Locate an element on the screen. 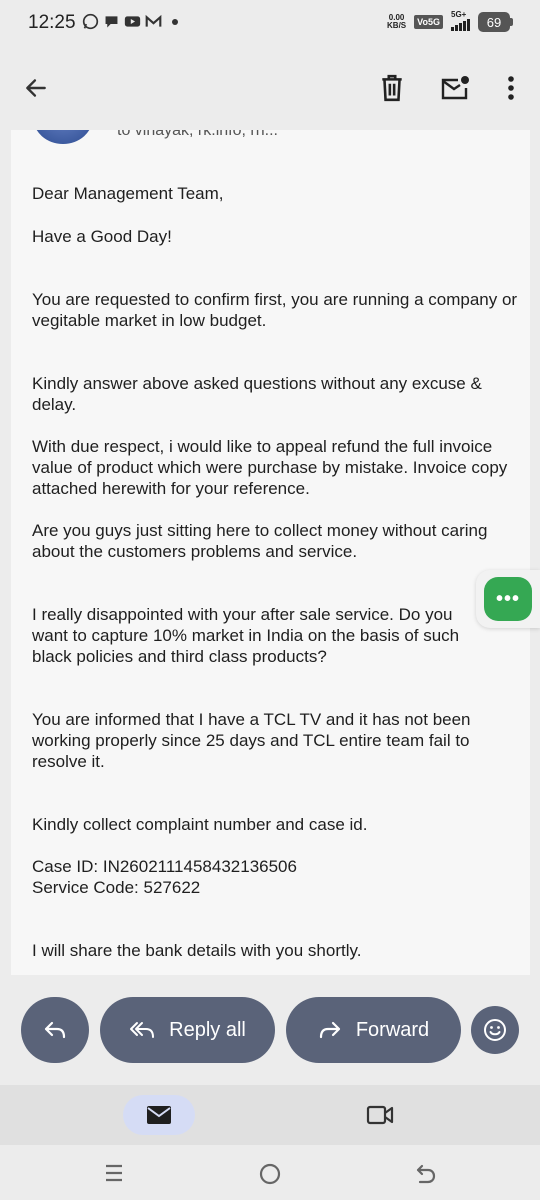 The width and height of the screenshot is (540, 1200). smiley-icon is located at coordinates (495, 1030).